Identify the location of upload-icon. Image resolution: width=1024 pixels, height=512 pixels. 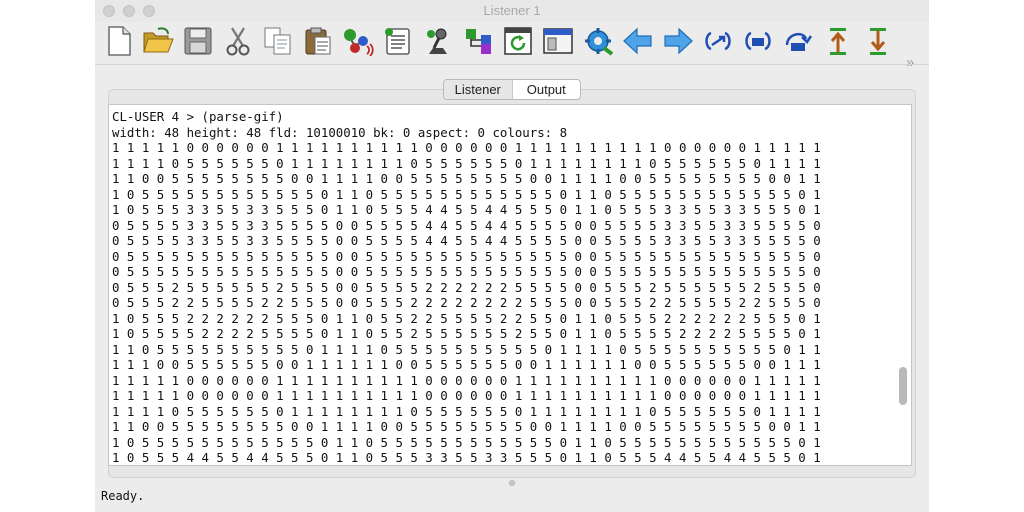
(838, 41).